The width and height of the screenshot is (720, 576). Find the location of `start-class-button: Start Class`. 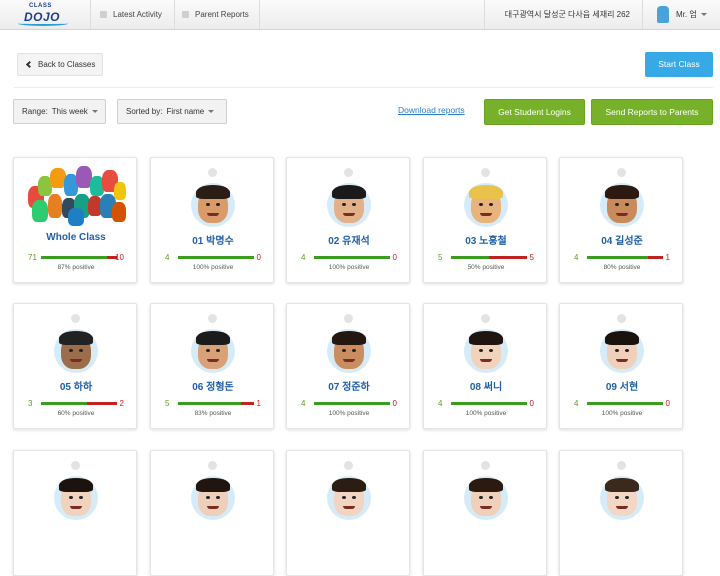

start-class-button: Start Class is located at coordinates (679, 64).